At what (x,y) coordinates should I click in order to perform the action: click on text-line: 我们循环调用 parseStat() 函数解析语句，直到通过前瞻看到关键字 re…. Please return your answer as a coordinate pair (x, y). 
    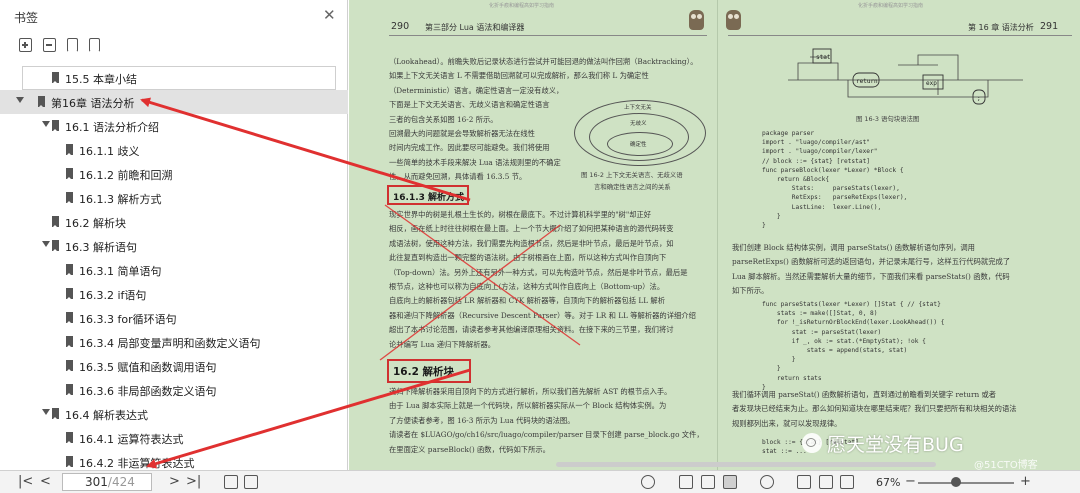
    Looking at the image, I should click on (864, 394).